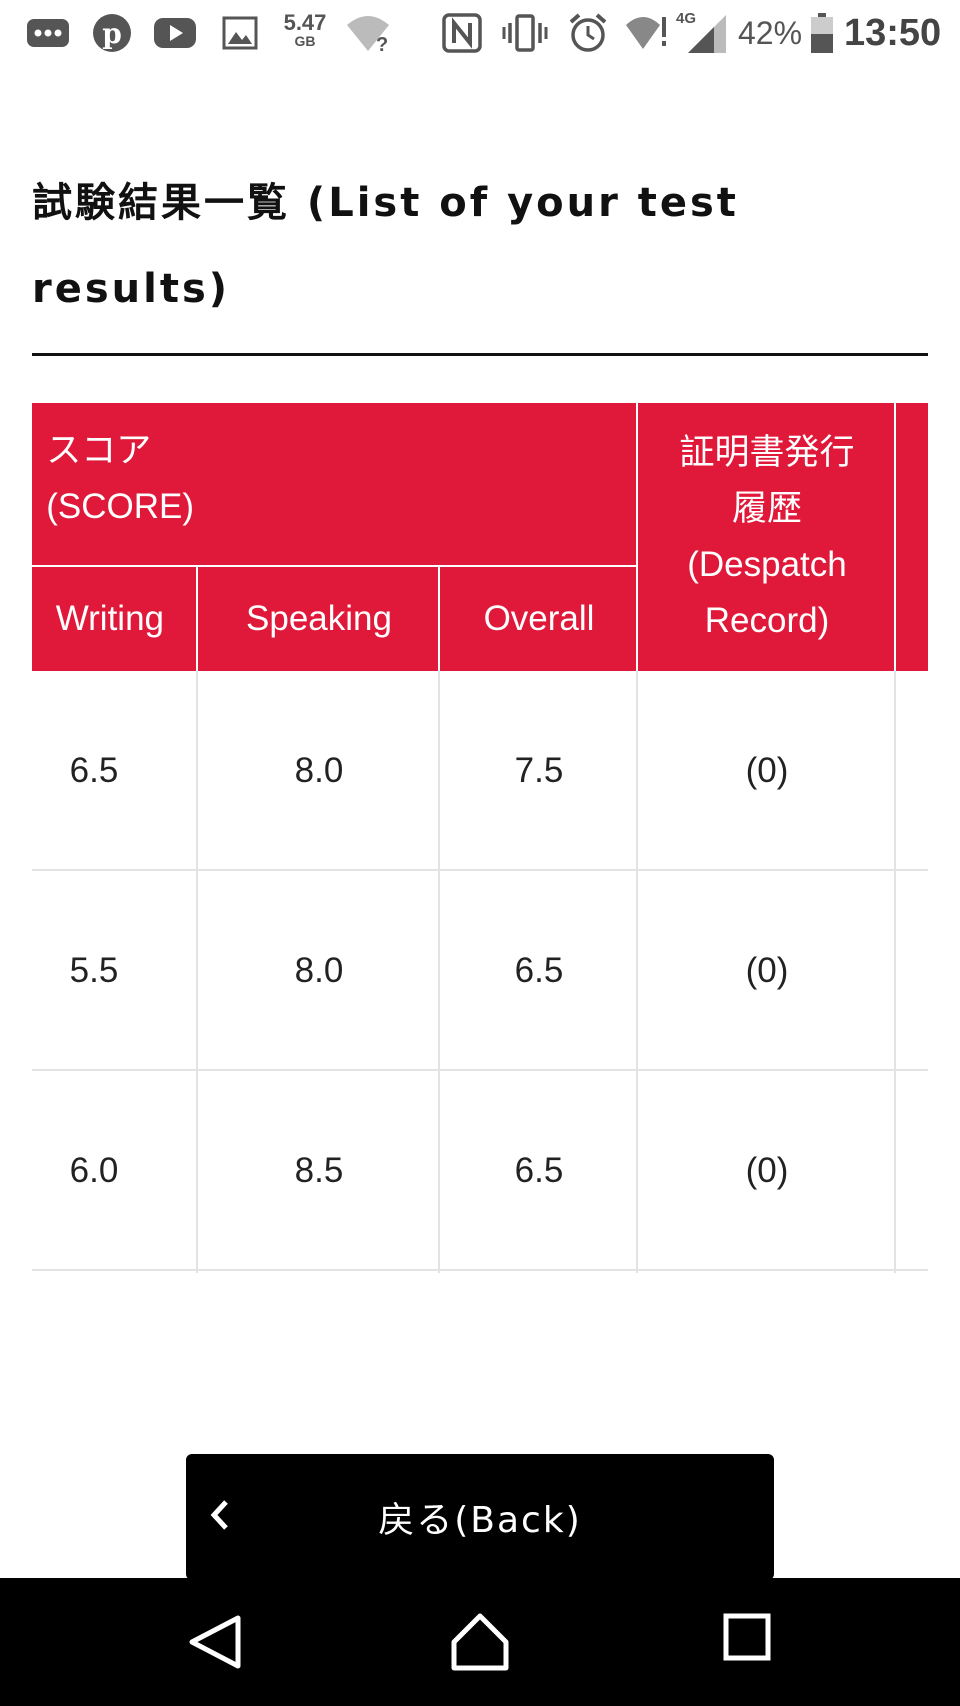  What do you see at coordinates (350, 485) in the screenshot?
I see `score-group-header: スコア (SCORE)` at bounding box center [350, 485].